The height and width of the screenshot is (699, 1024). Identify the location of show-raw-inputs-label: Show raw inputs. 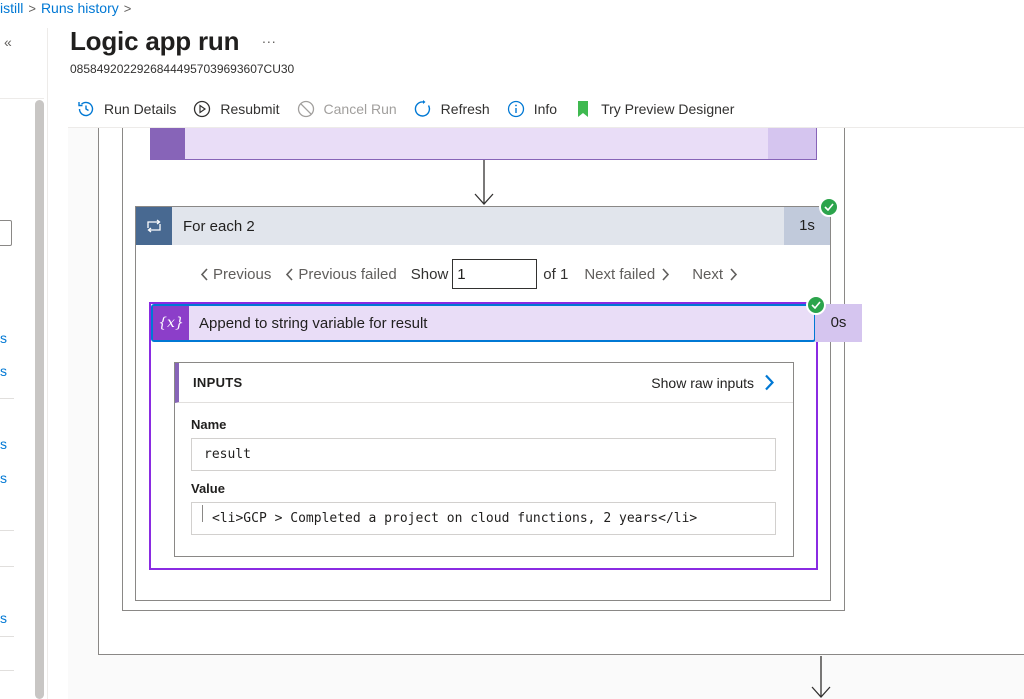
(702, 382).